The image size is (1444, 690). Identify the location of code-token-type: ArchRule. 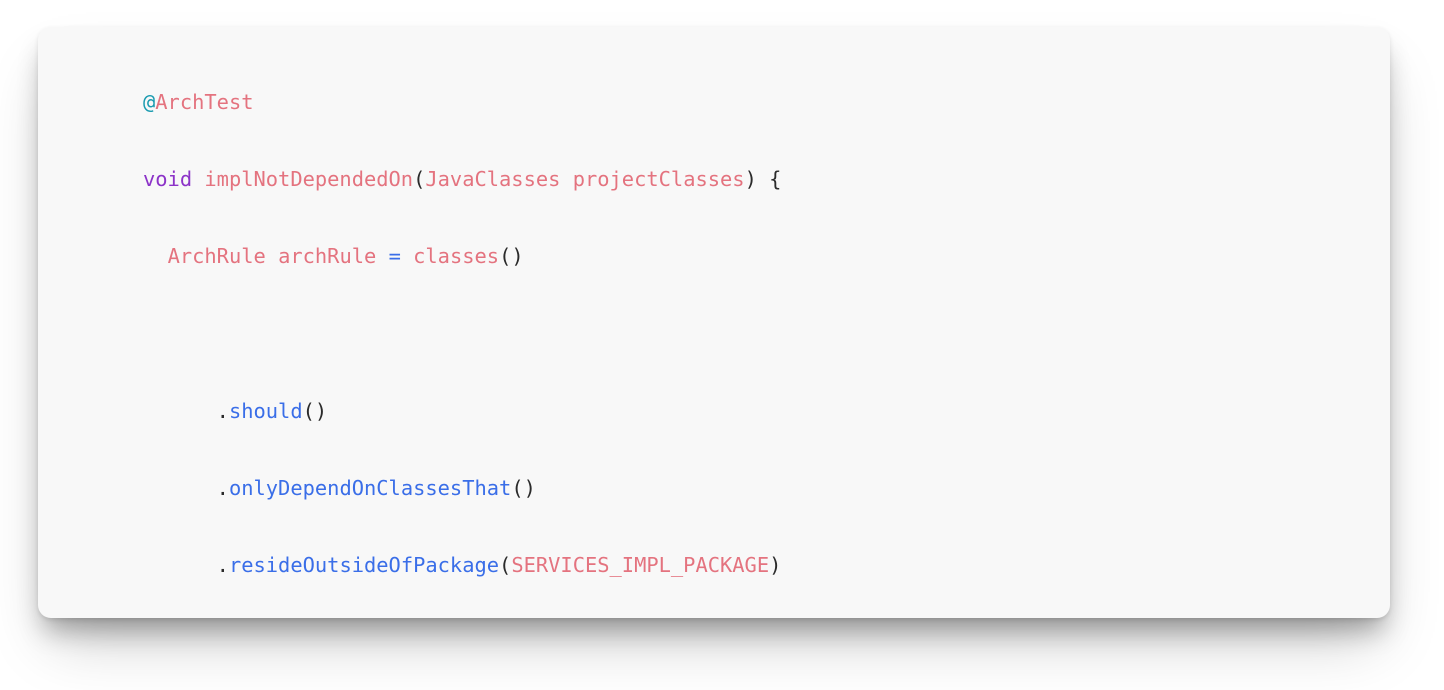
(216, 256).